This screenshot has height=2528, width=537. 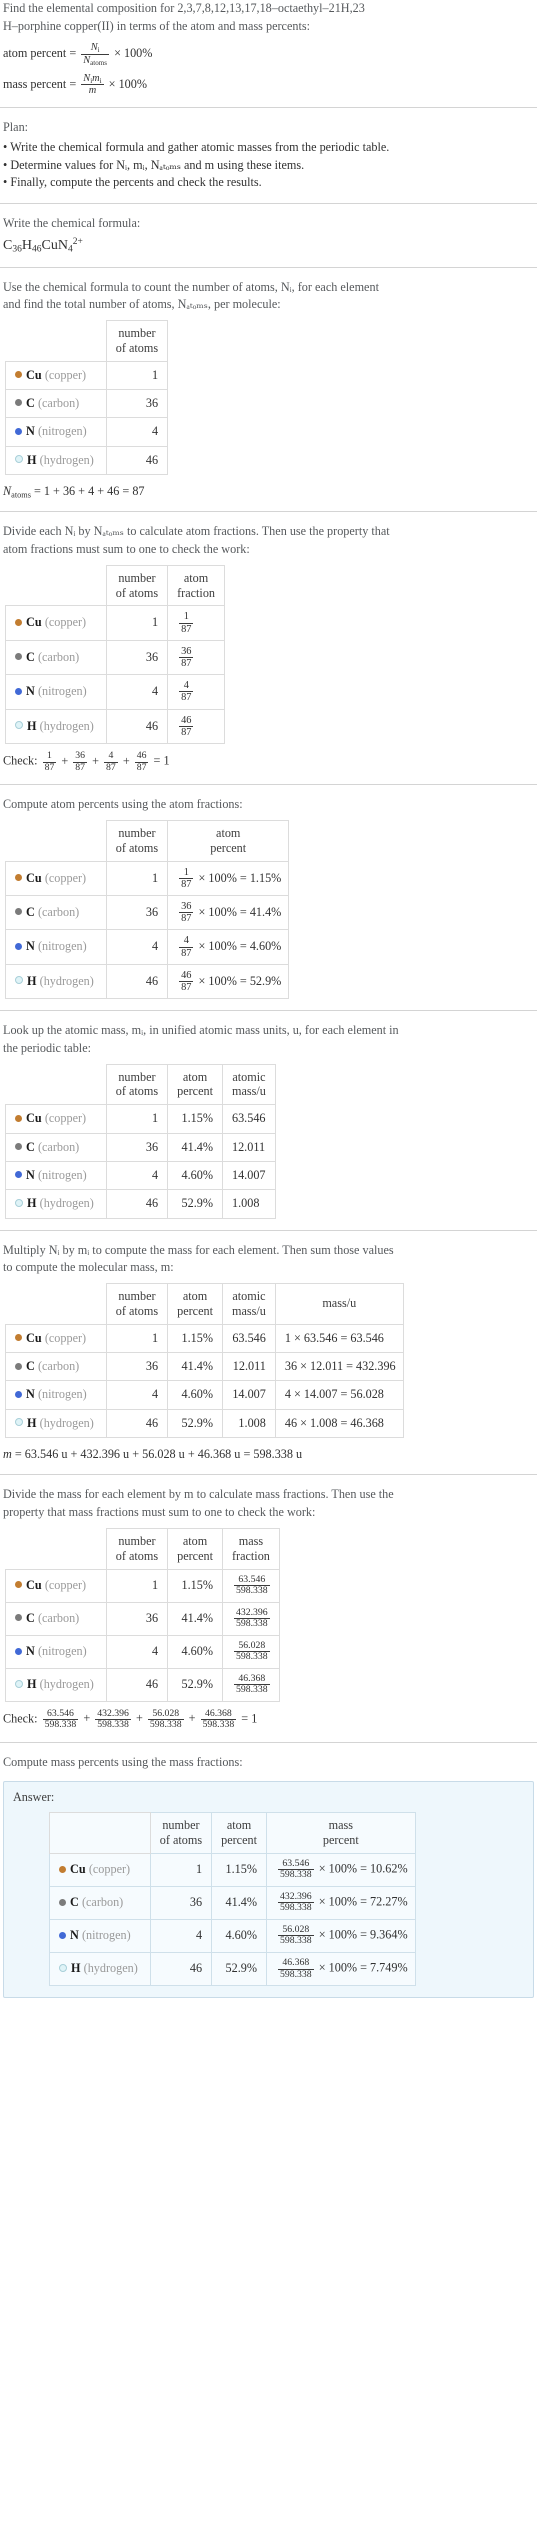 I want to click on header-line-2: percent, so click(x=195, y=1310).